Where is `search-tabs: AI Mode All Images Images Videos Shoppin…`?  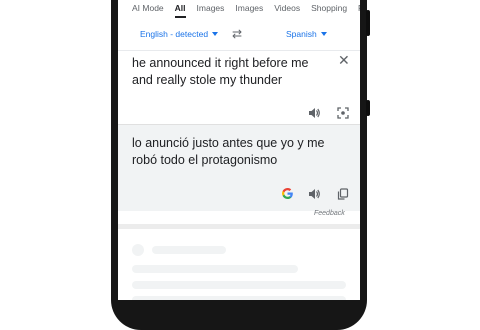 search-tabs: AI Mode All Images Images Videos Shoppin… is located at coordinates (239, 9).